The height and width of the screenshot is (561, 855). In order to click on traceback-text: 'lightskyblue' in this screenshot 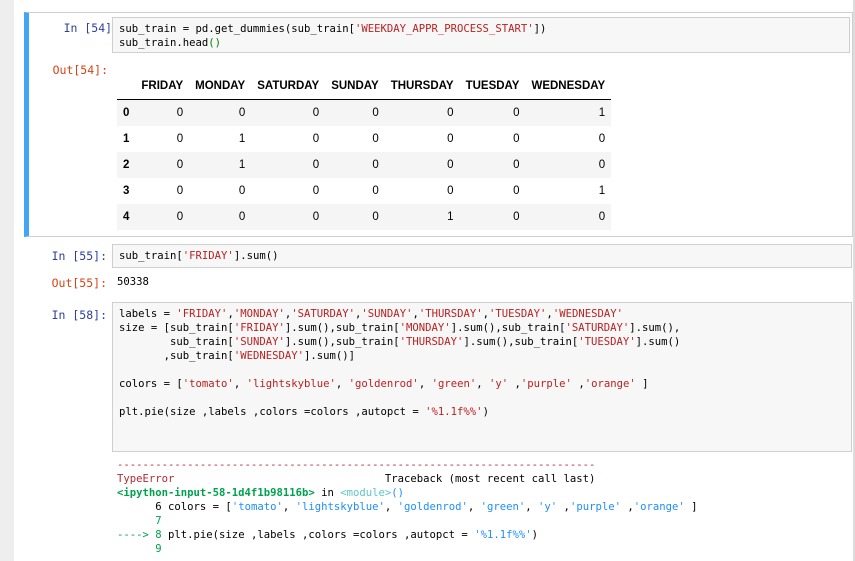, I will do `click(340, 507)`.